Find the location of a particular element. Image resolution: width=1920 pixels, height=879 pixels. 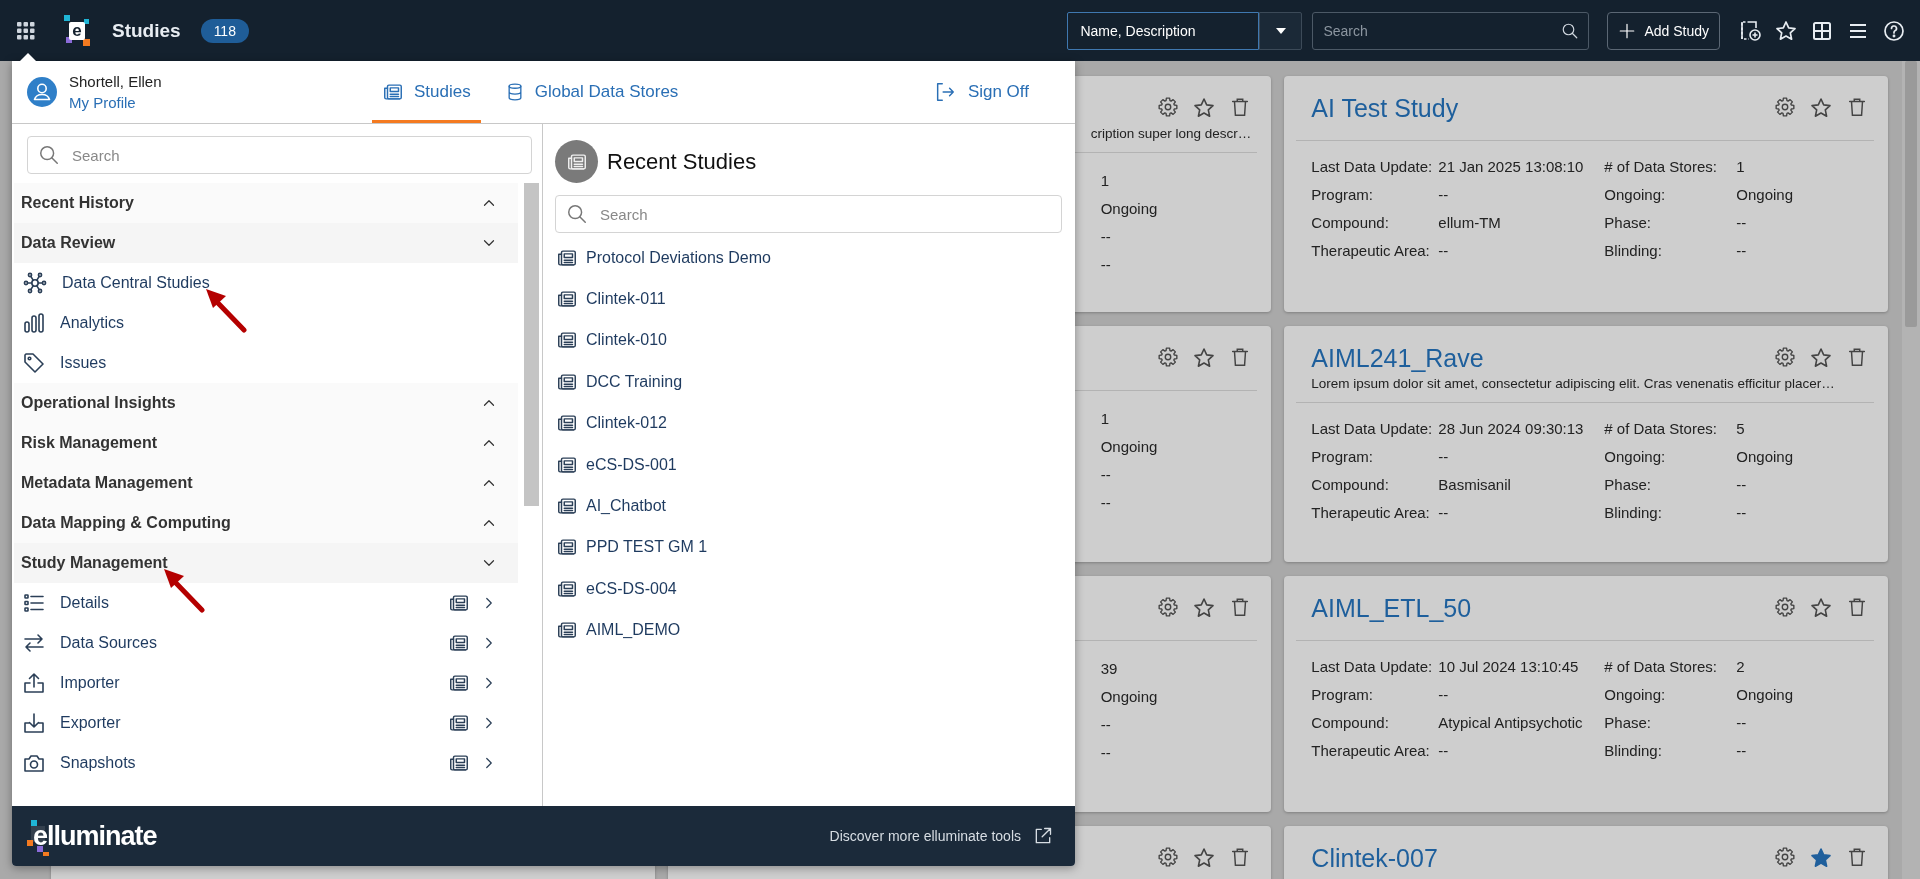

field-value: 39 is located at coordinates (1109, 668).